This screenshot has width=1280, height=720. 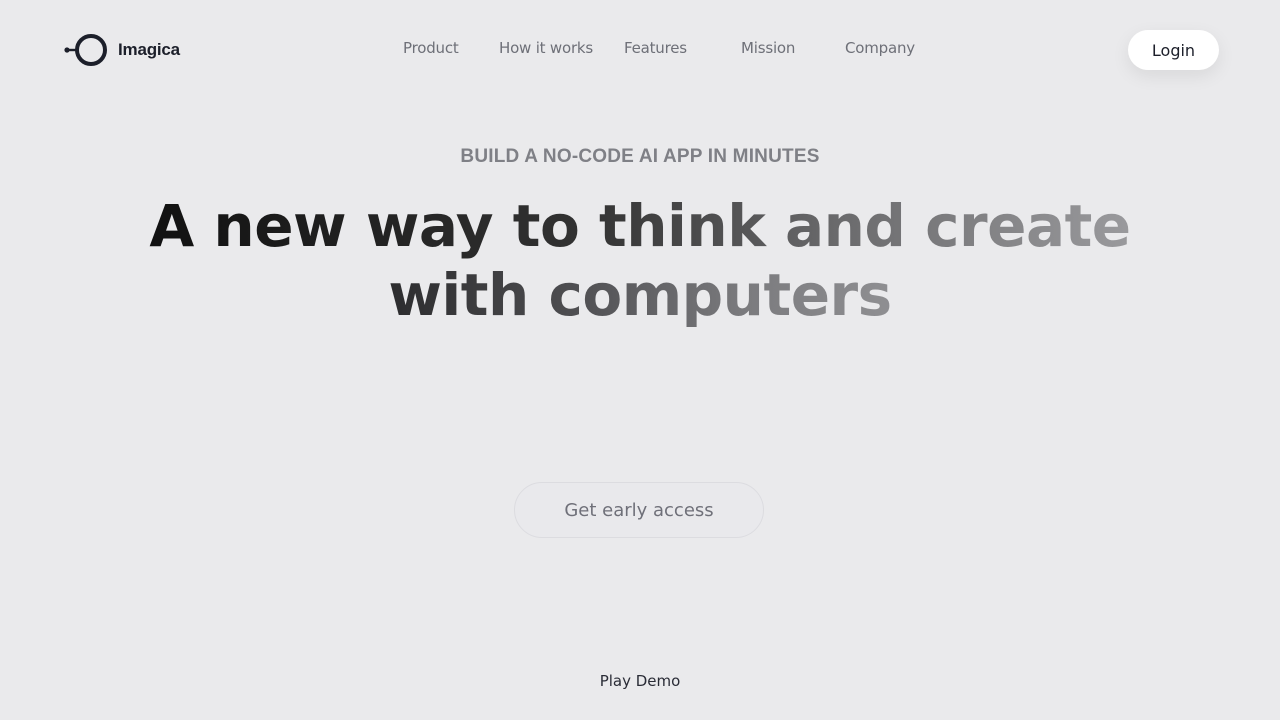 What do you see at coordinates (640, 226) in the screenshot?
I see `headline-line-1: A new way to think and create` at bounding box center [640, 226].